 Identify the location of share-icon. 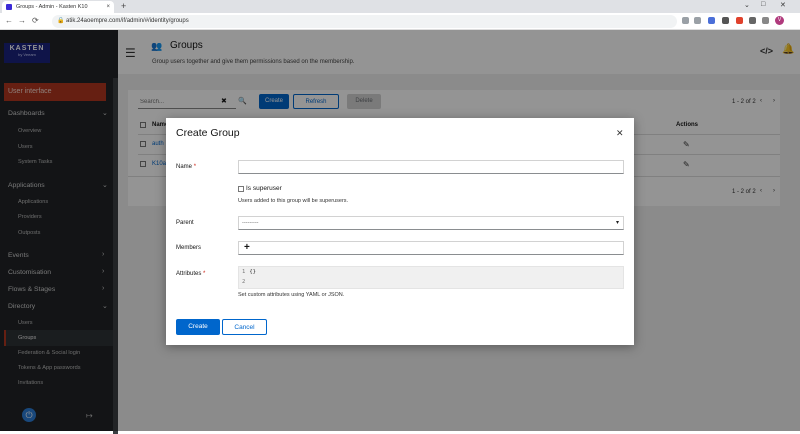
(685, 20).